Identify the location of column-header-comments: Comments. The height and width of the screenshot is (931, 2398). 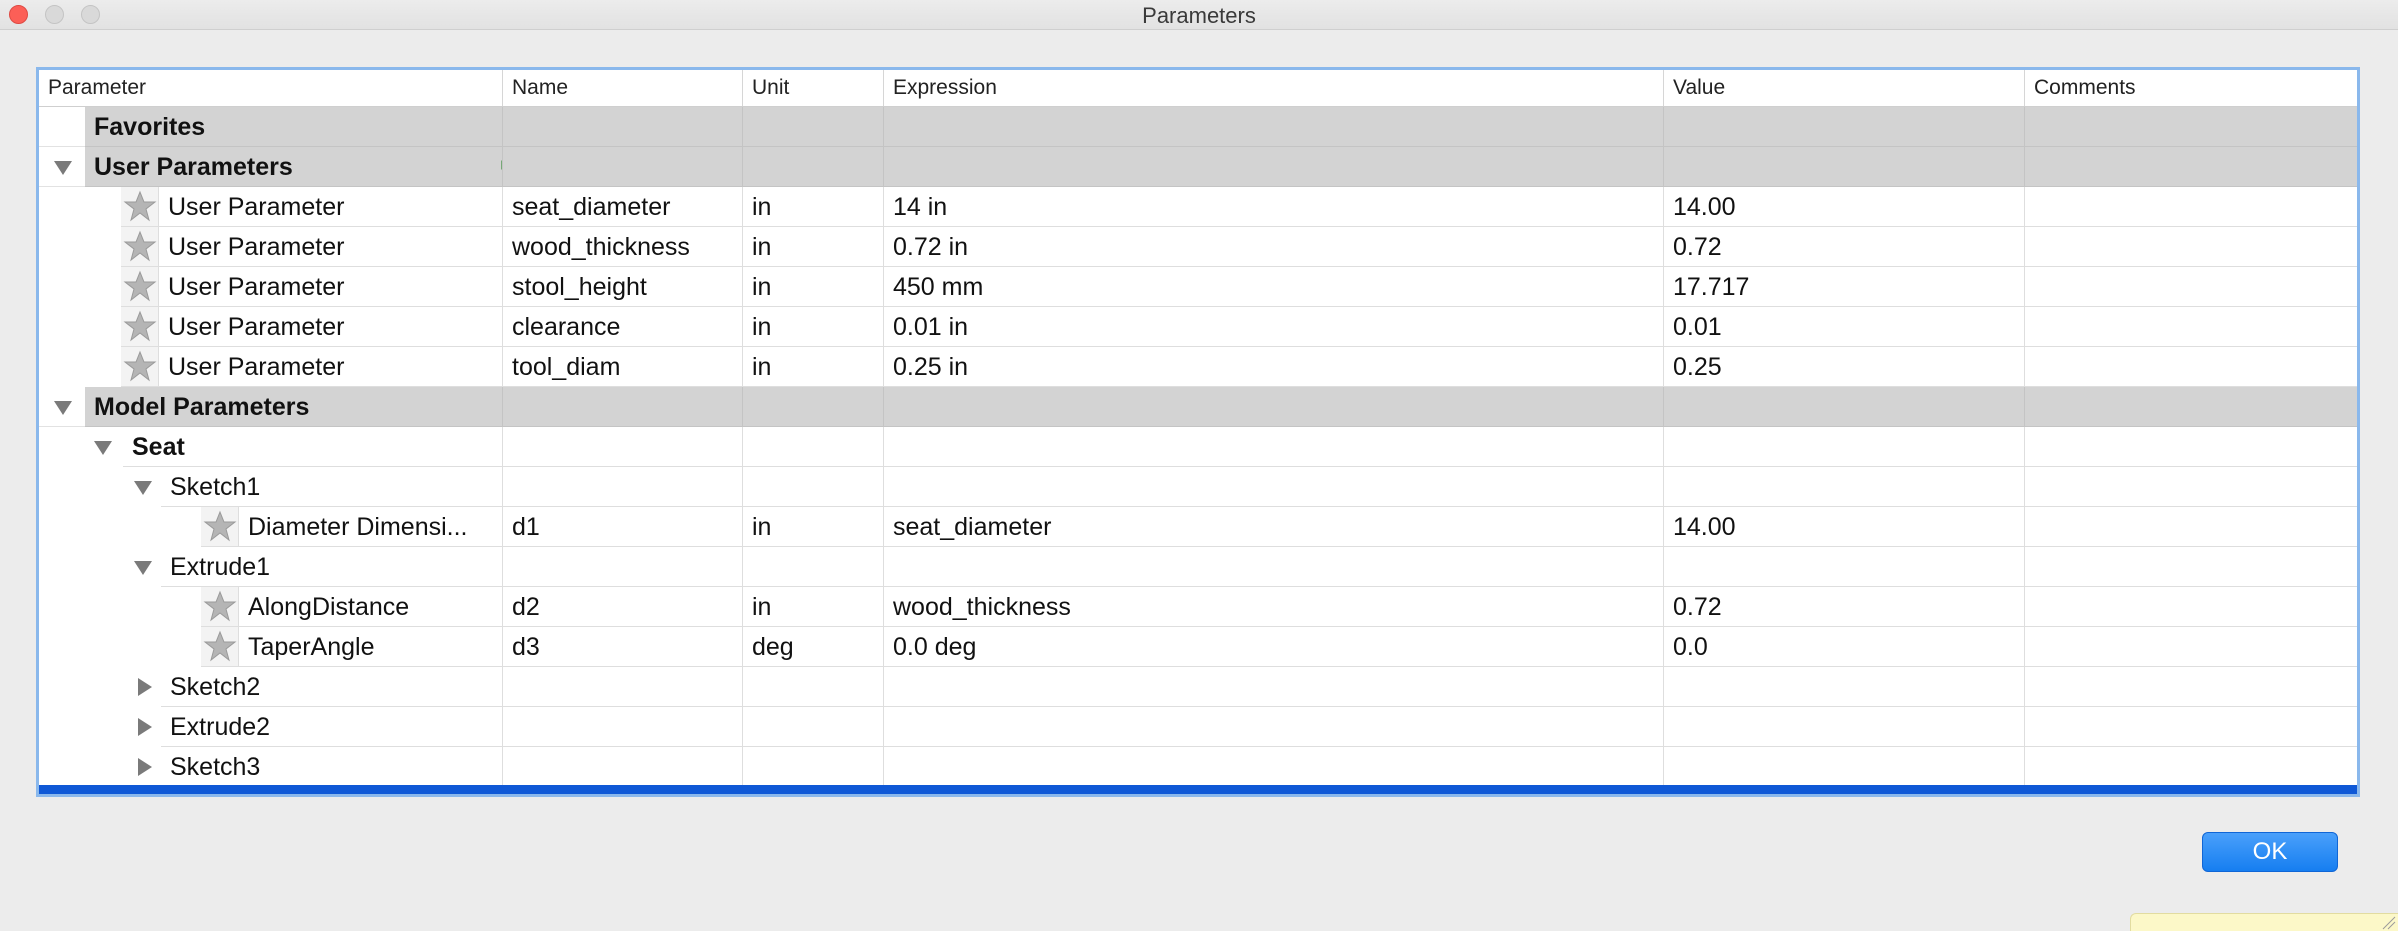
(2191, 88).